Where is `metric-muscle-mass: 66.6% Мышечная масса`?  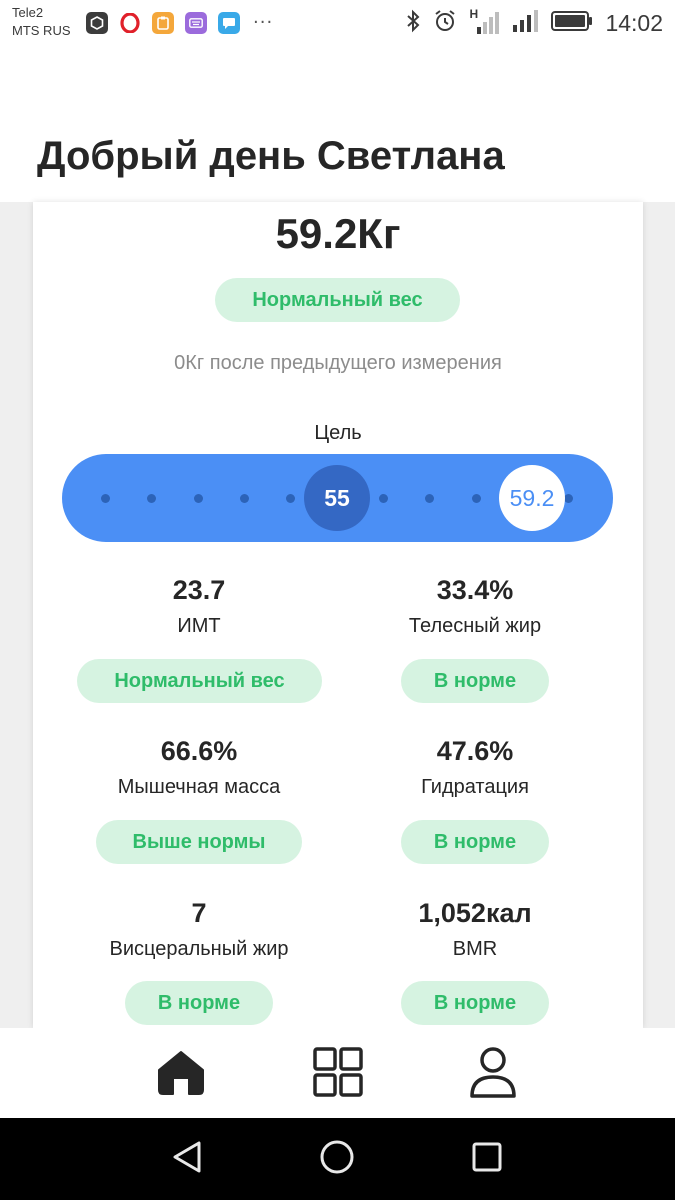
metric-muscle-mass: 66.6% Мышечная масса is located at coordinates (199, 768).